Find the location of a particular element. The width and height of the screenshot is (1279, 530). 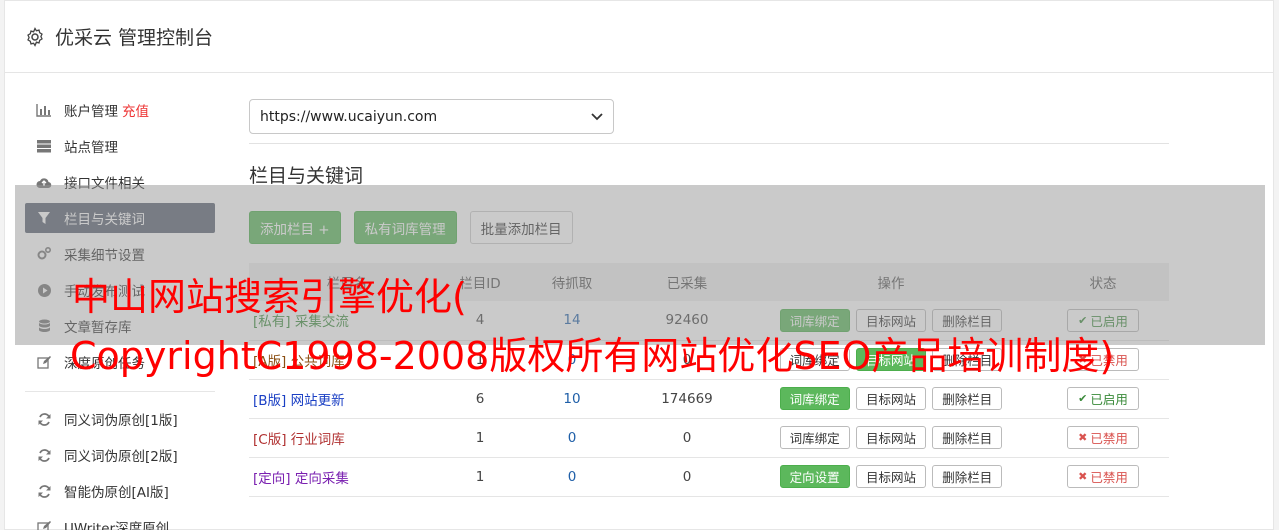

sidebar-item-synonym-v2: 同义词伪原创[2版] is located at coordinates (120, 455).